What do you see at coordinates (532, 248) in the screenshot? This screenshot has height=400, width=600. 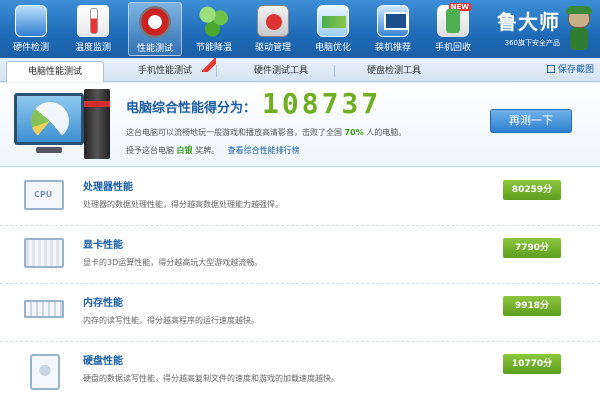 I see `component-score: 7790分` at bounding box center [532, 248].